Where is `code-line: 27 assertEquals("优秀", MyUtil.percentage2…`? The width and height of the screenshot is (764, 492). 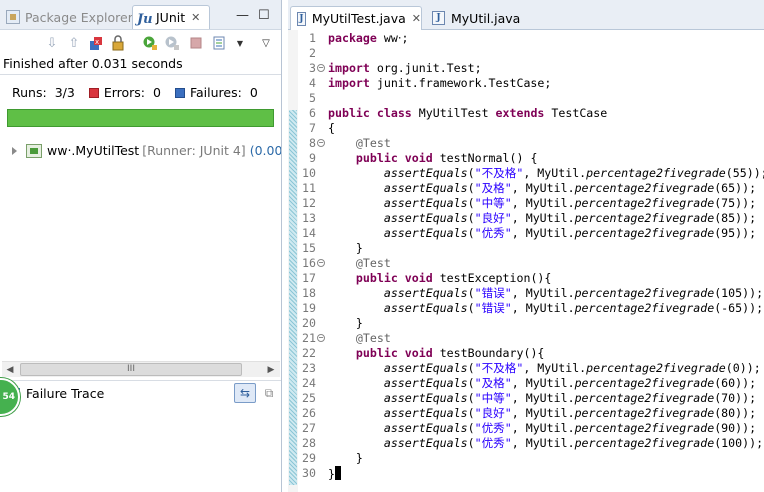
code-line: 27 assertEquals("优秀", MyUtil.percentage2… is located at coordinates (531, 428).